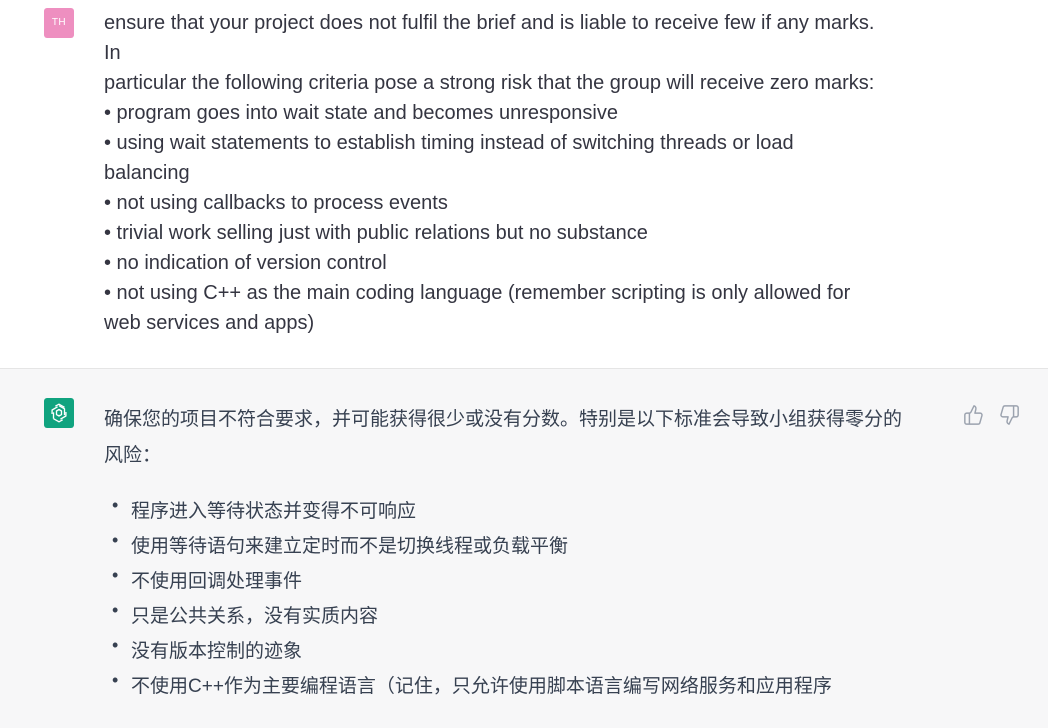 The height and width of the screenshot is (728, 1048). Describe the element at coordinates (276, 203) in the screenshot. I see `user-line: • not using callbacks to process events` at that location.